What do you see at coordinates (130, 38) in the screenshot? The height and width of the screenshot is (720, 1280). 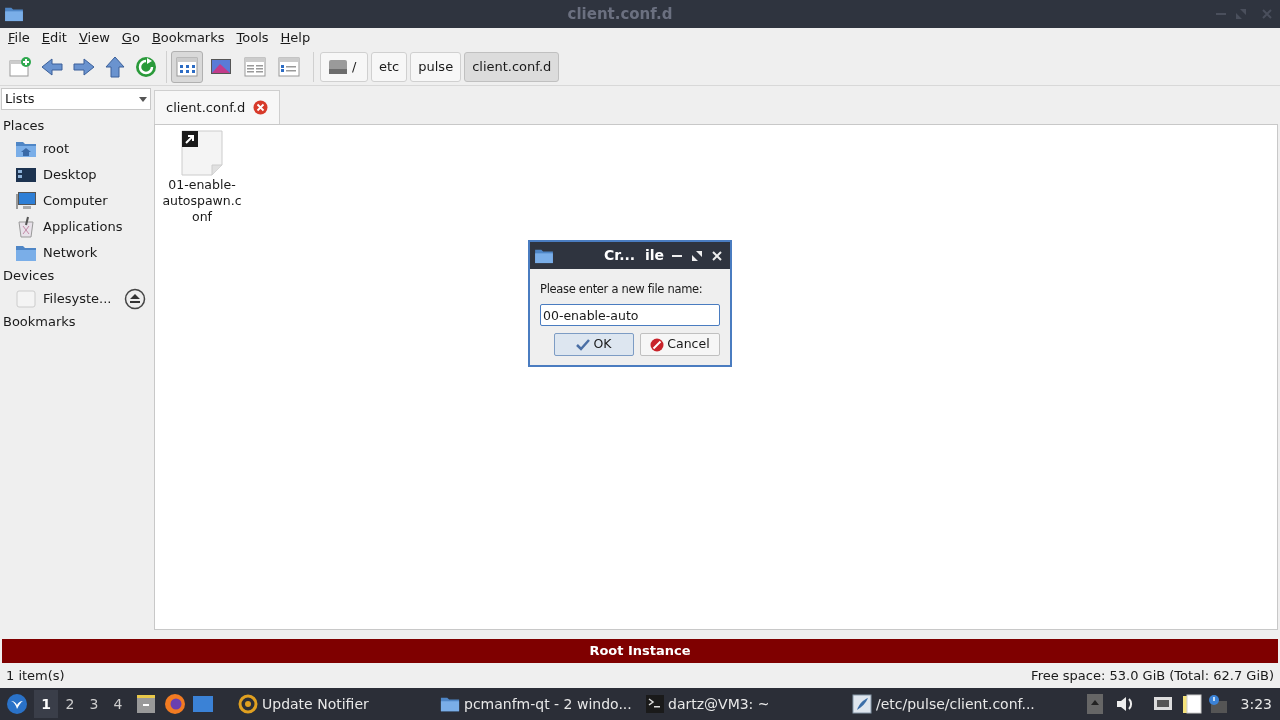 I see `menu-item: Go` at bounding box center [130, 38].